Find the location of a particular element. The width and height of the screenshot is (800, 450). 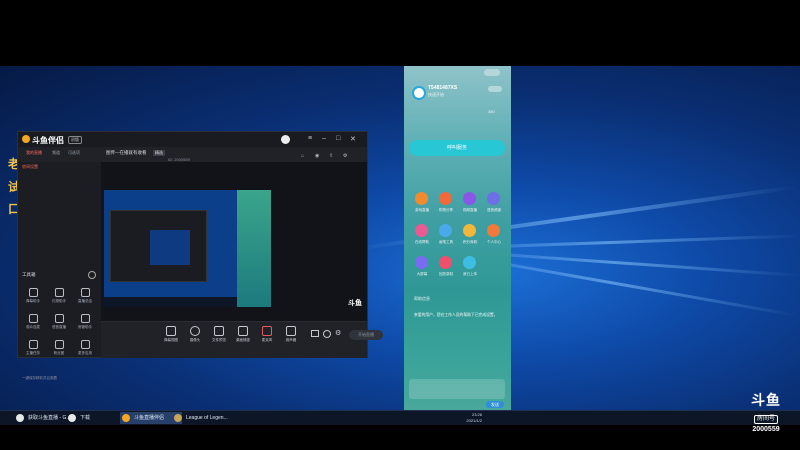

taskbar-label: 斗鱼直播伴侣 is located at coordinates (149, 418).